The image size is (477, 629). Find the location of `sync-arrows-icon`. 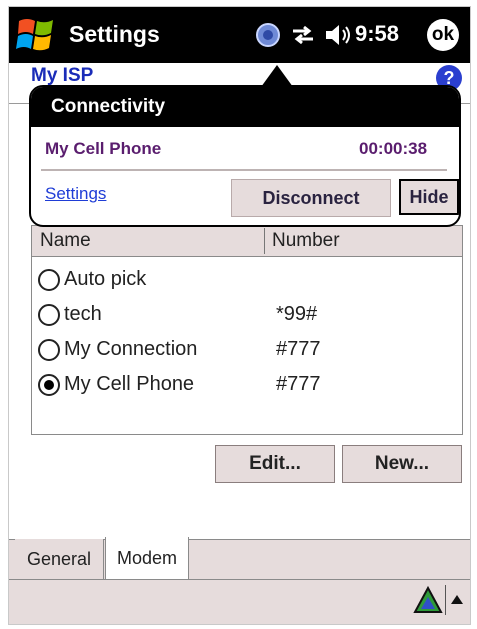

sync-arrows-icon is located at coordinates (303, 35).